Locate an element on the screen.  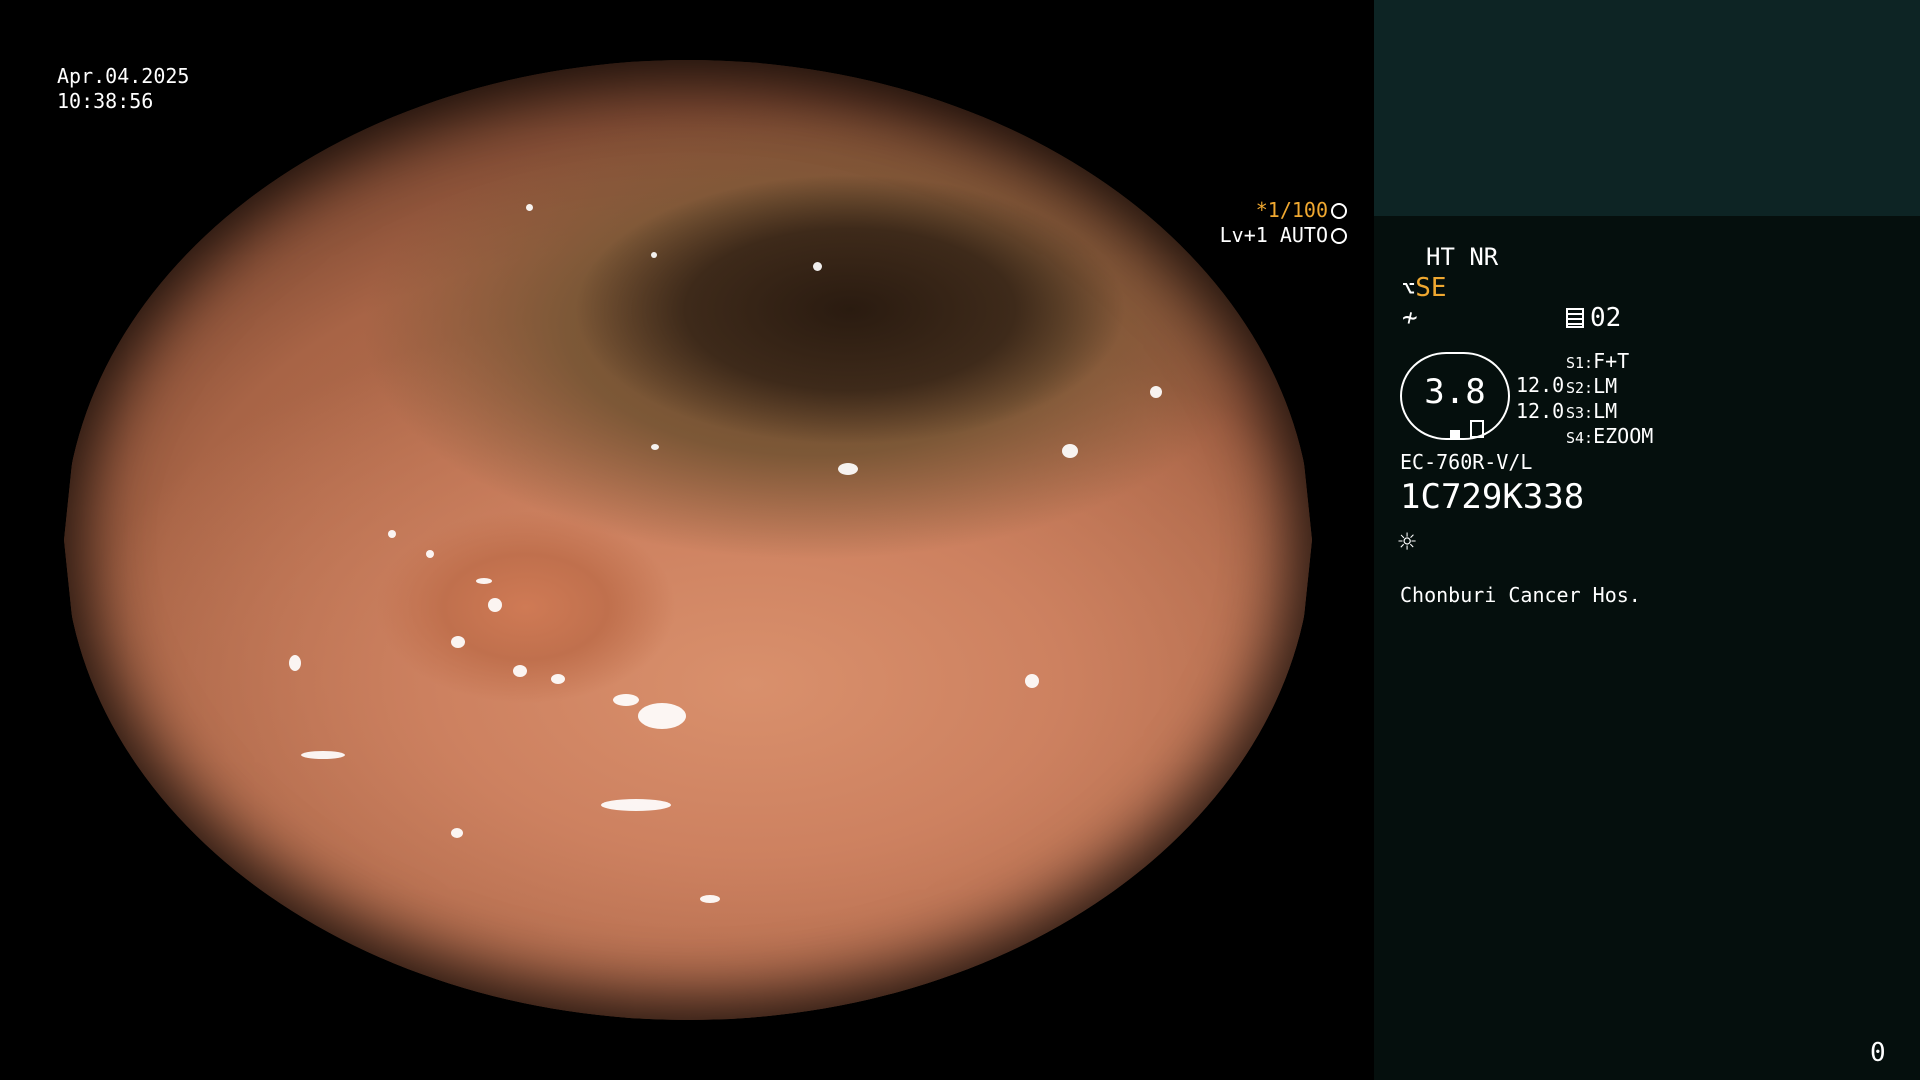
switch-row: S1:F+T is located at coordinates (1597, 362).